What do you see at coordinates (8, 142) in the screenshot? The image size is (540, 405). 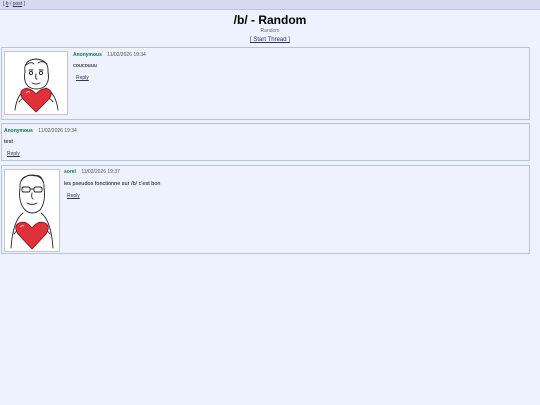 I see `post-message: test` at bounding box center [8, 142].